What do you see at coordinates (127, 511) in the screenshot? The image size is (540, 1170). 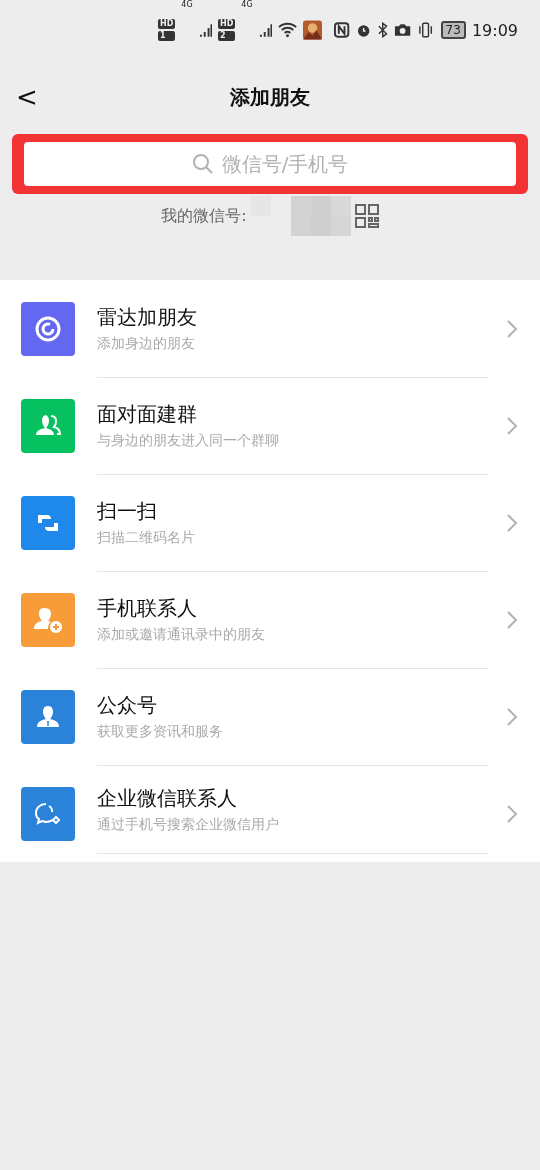 I see `item-title: 扫一扫` at bounding box center [127, 511].